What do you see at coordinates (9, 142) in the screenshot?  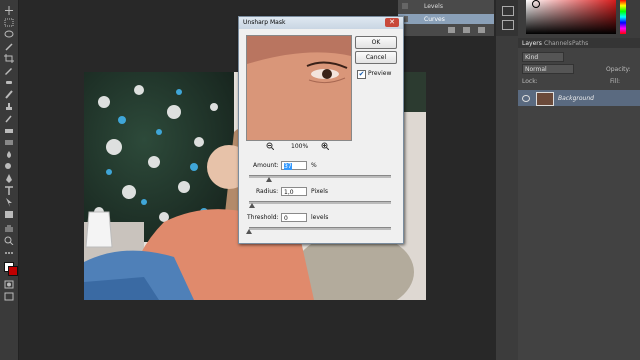 I see `gradient-tool-icon` at bounding box center [9, 142].